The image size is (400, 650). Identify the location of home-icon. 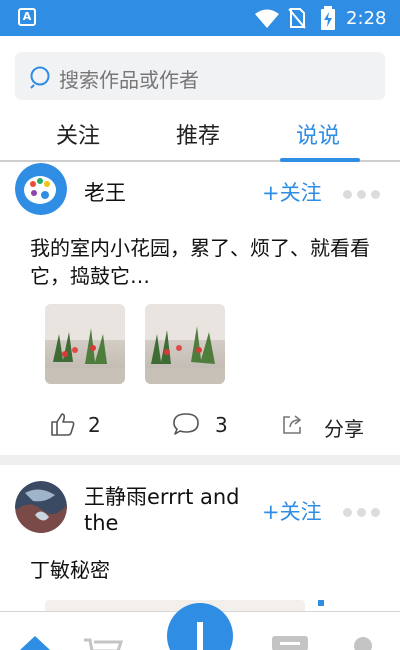
(35, 631).